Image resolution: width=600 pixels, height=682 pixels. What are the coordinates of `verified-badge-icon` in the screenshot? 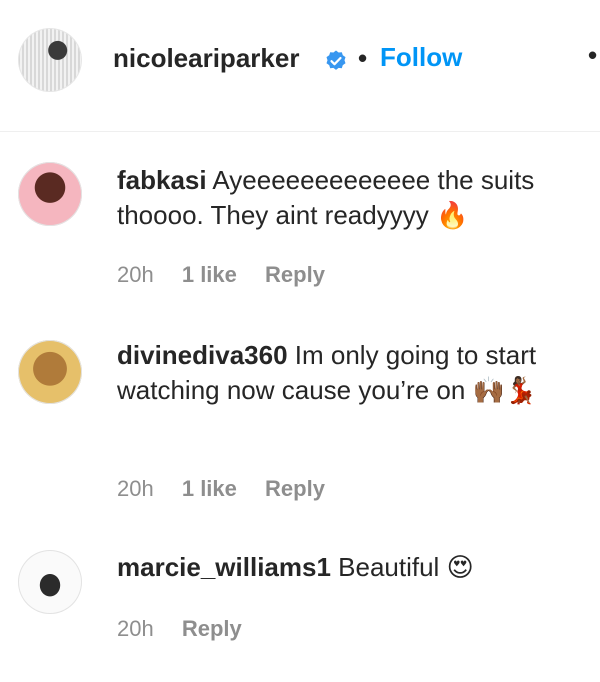 It's located at (336, 60).